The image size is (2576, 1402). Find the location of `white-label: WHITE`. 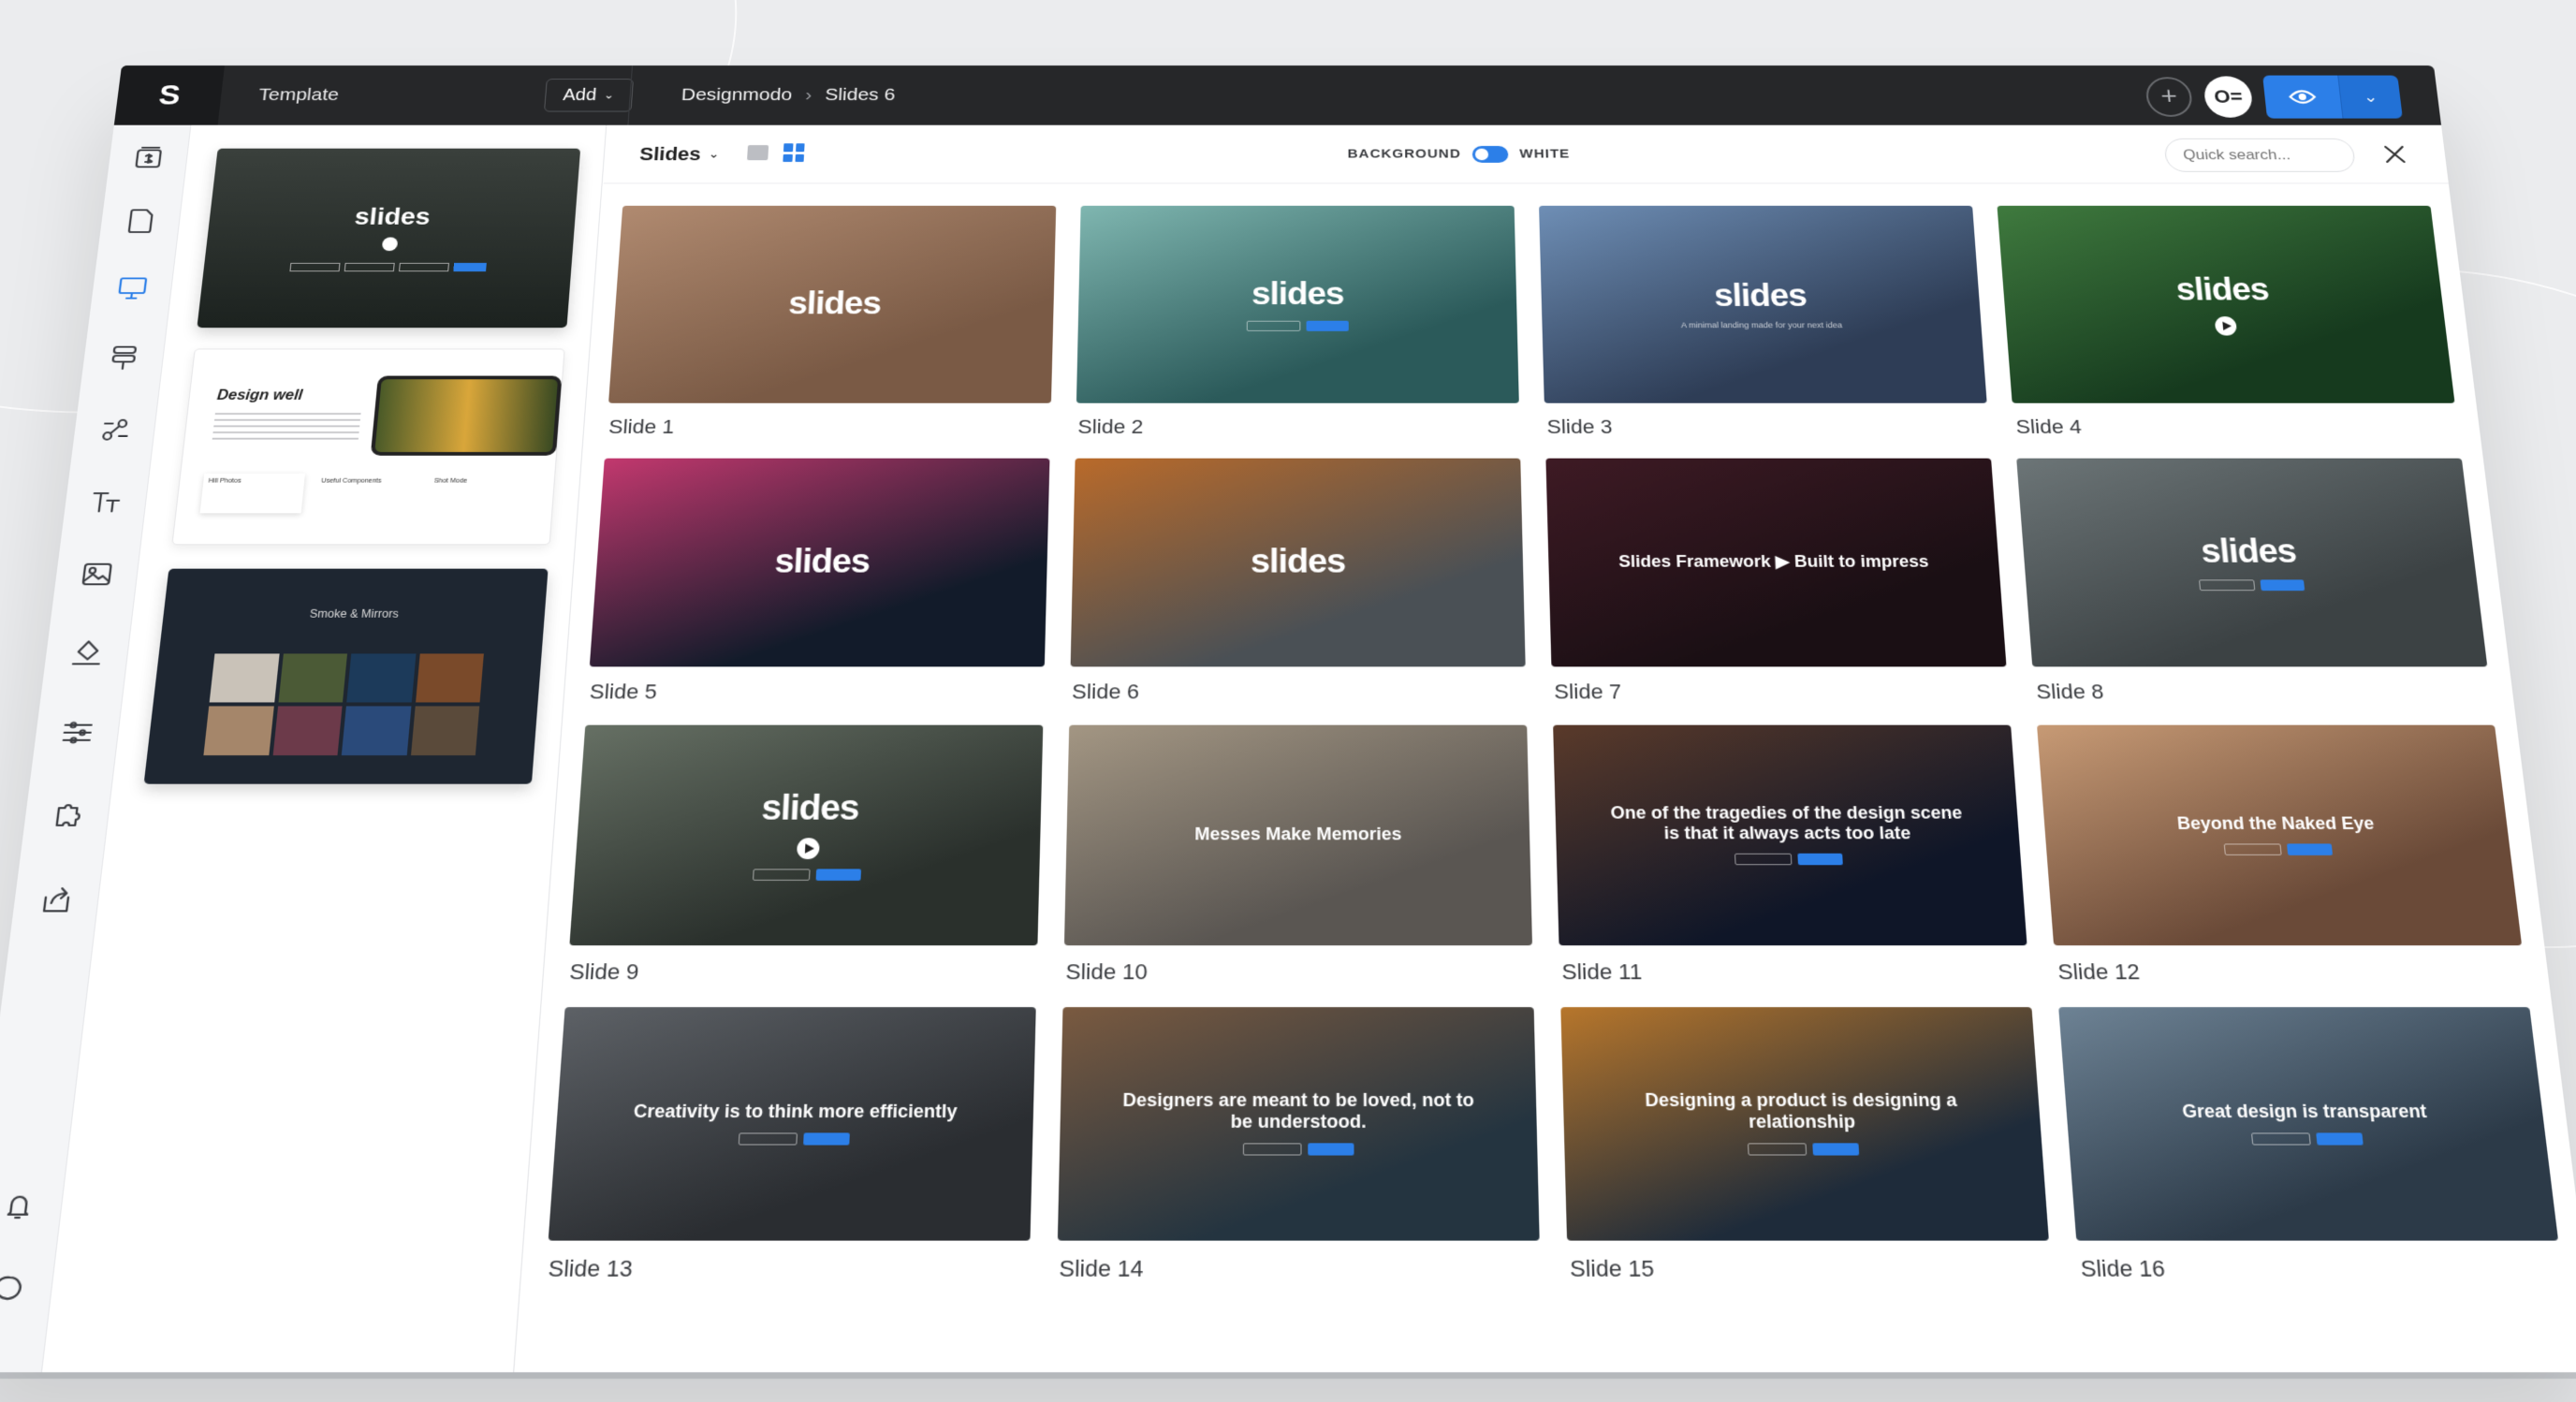

white-label: WHITE is located at coordinates (1545, 154).